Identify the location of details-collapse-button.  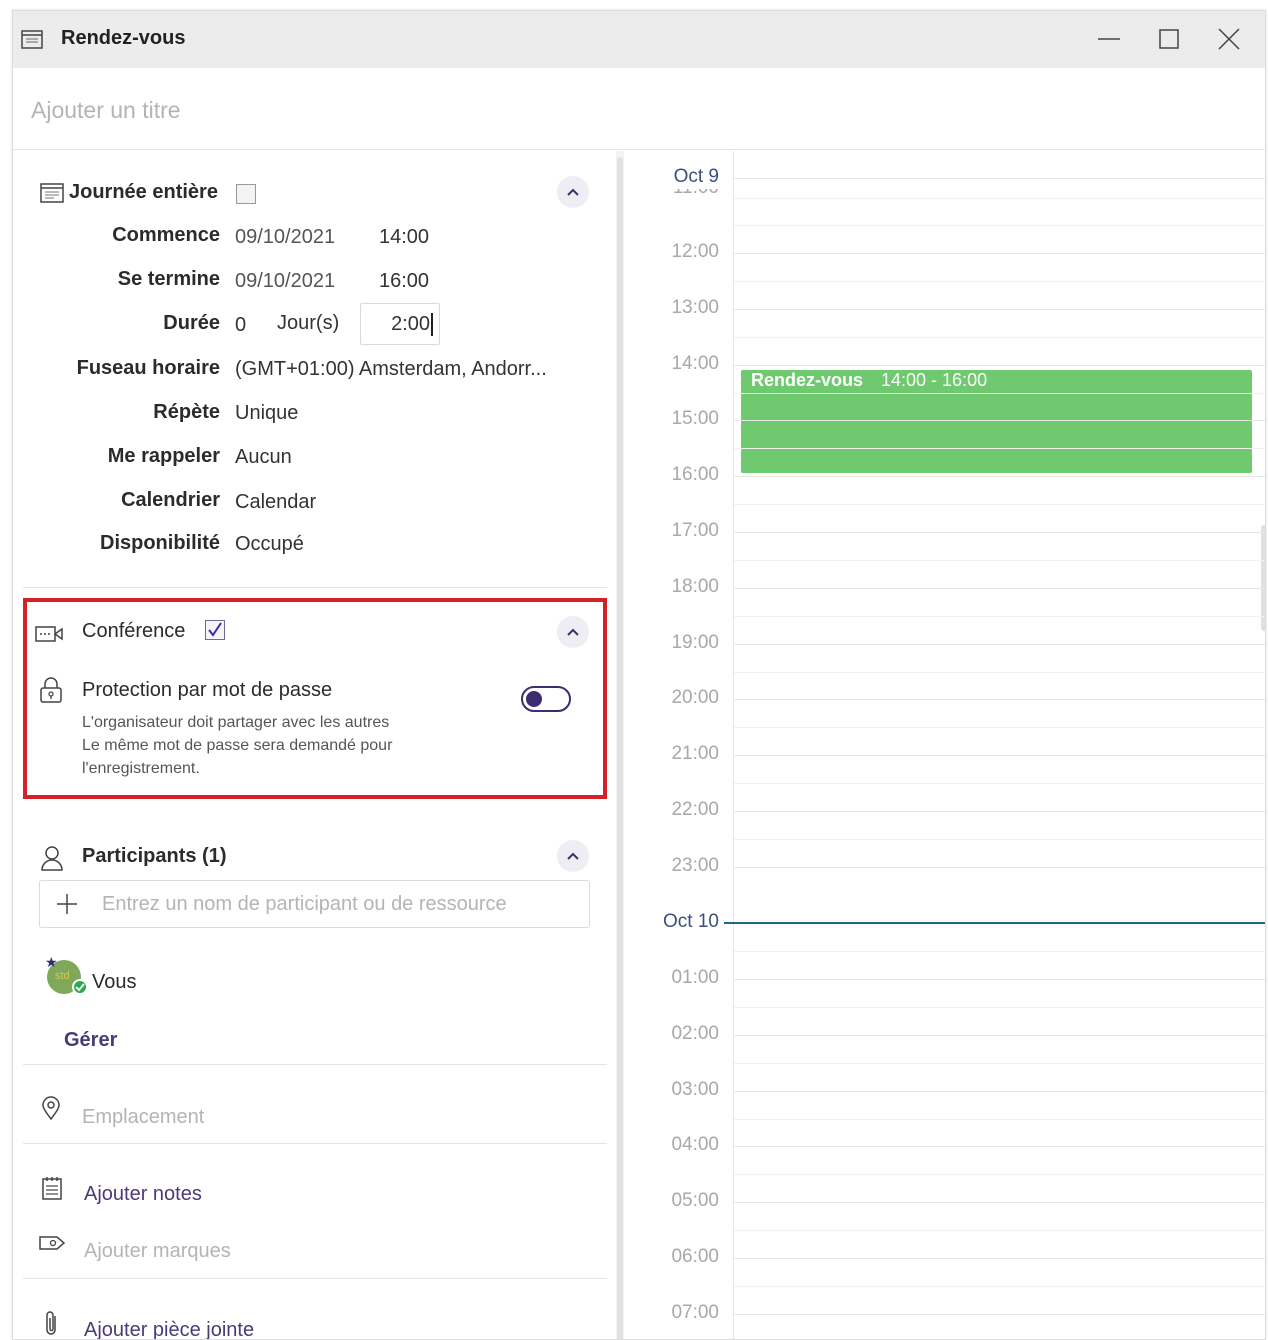
(573, 192).